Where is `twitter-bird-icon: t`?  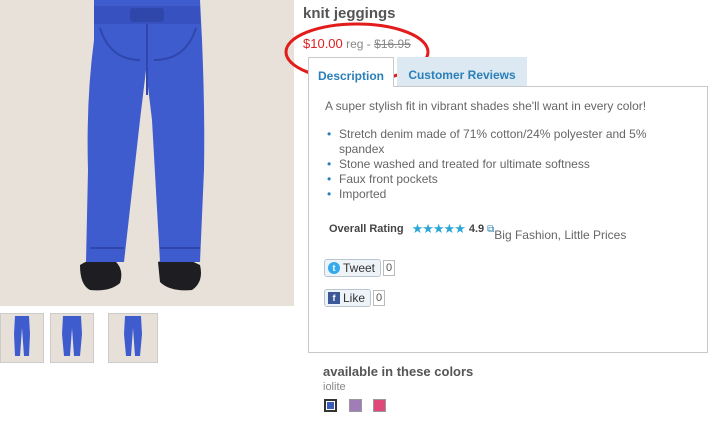 twitter-bird-icon: t is located at coordinates (334, 268).